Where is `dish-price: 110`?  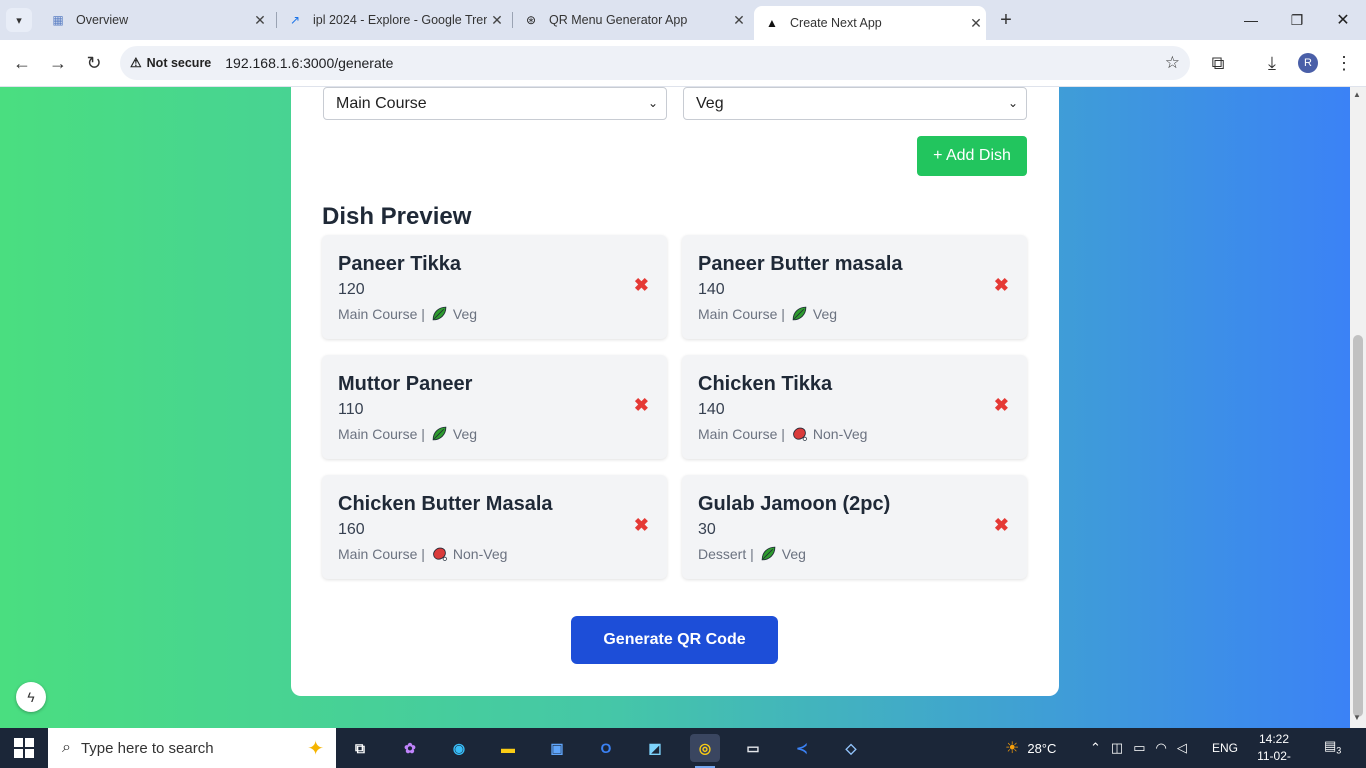 dish-price: 110 is located at coordinates (351, 409).